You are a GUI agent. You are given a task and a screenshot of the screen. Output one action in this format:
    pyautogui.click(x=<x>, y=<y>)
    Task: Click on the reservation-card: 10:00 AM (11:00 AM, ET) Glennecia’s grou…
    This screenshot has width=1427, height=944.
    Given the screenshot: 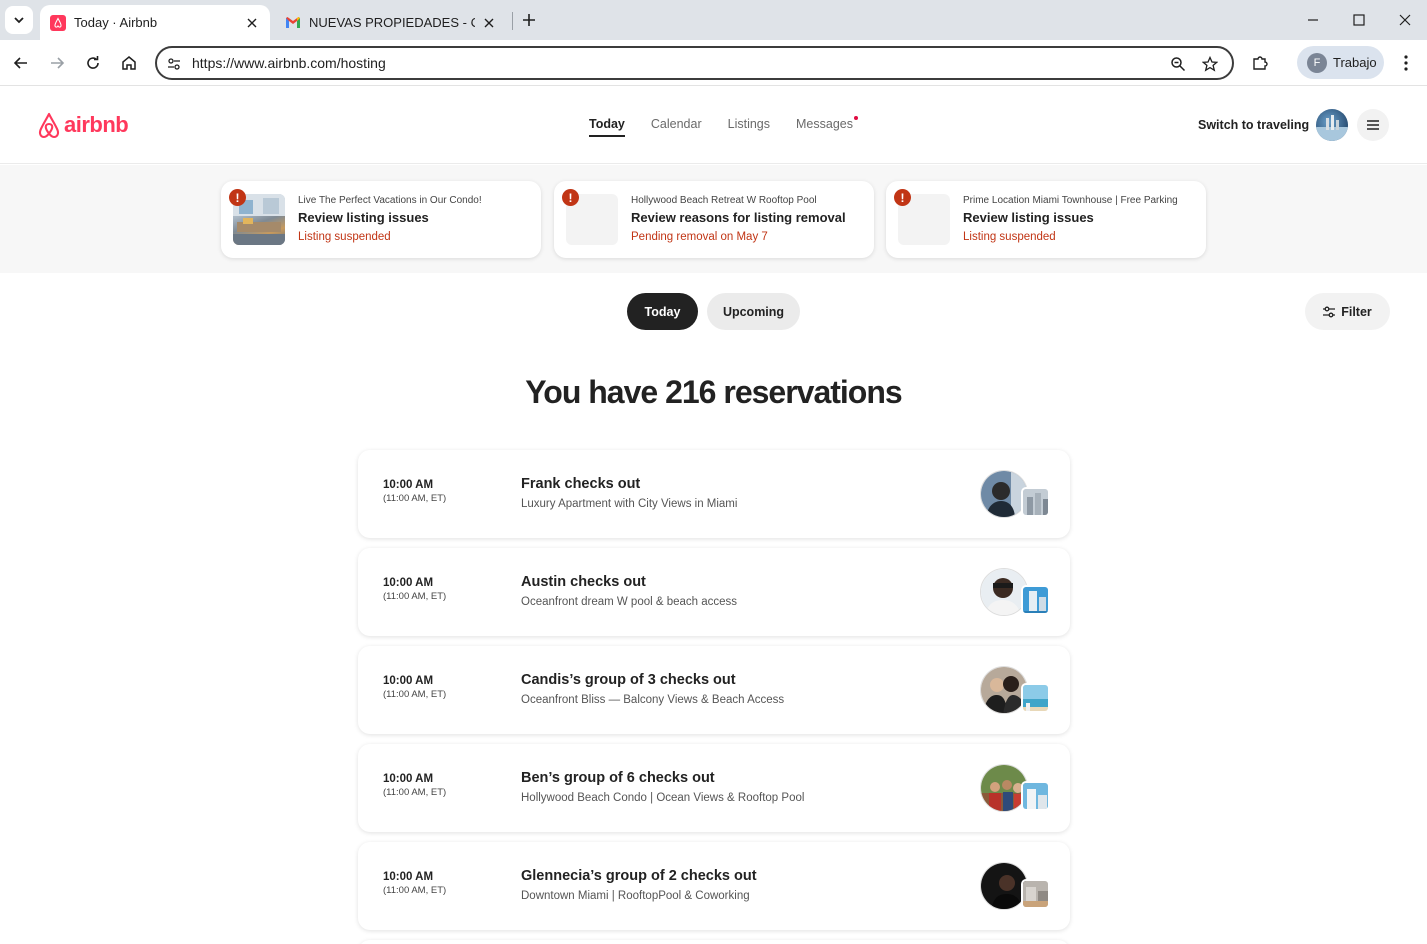 What is the action you would take?
    pyautogui.click(x=714, y=886)
    